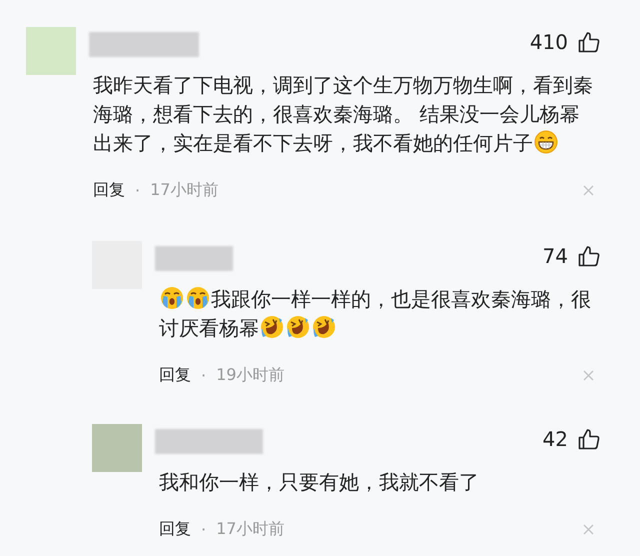  Describe the element at coordinates (546, 142) in the screenshot. I see `grinning-face-icon` at that location.